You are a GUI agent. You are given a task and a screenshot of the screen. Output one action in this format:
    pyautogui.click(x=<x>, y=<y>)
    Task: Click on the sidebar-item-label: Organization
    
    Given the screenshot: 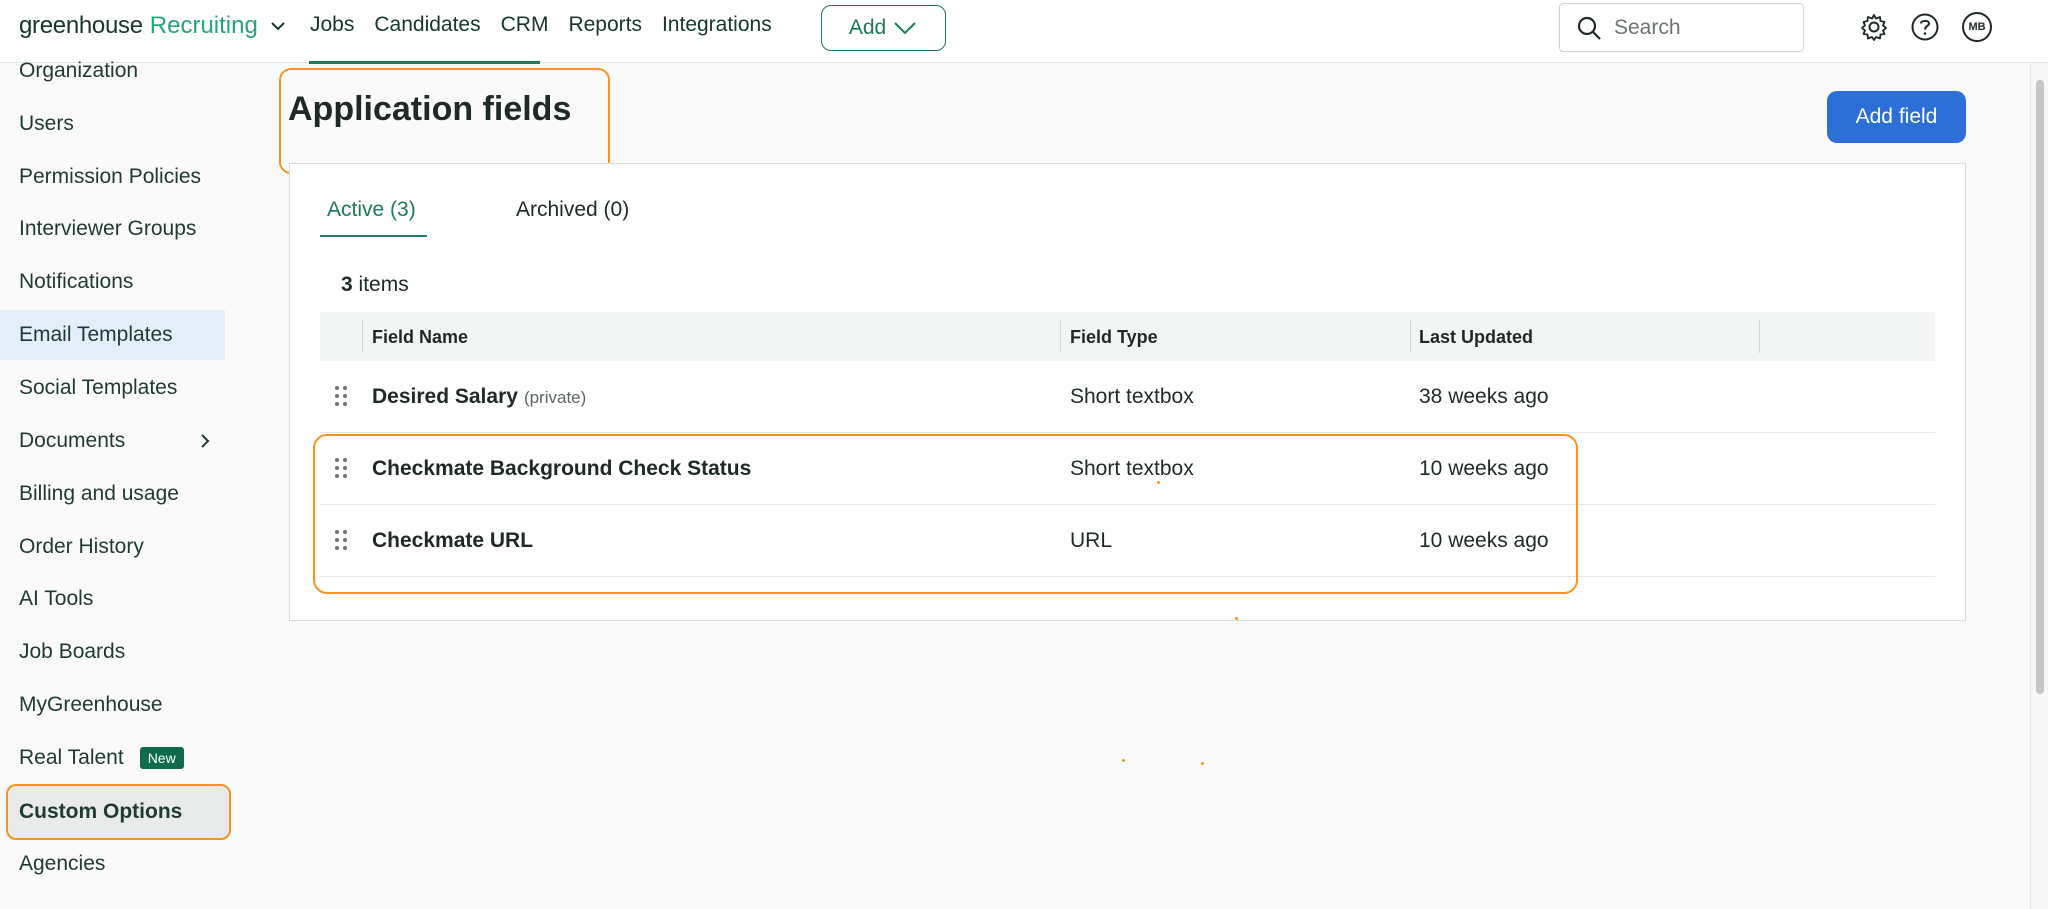 What is the action you would take?
    pyautogui.click(x=79, y=70)
    